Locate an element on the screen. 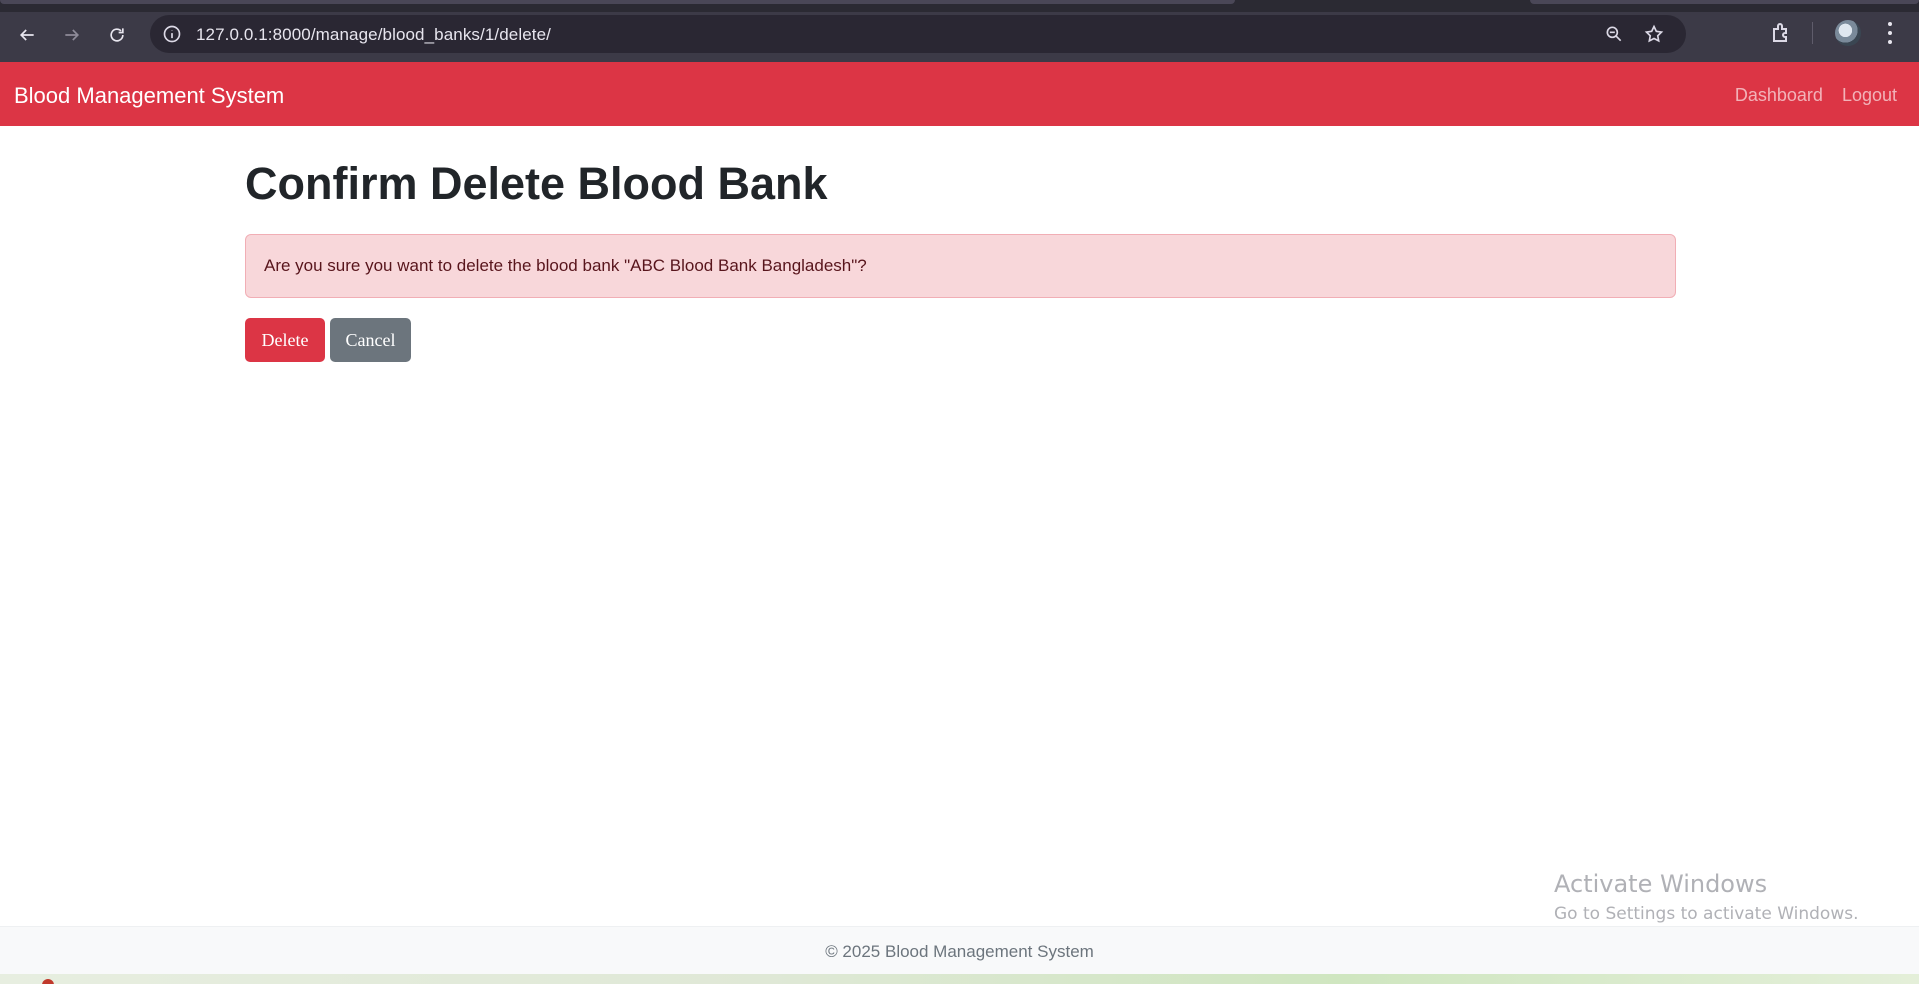 This screenshot has height=984, width=1919. back-icon is located at coordinates (27, 35).